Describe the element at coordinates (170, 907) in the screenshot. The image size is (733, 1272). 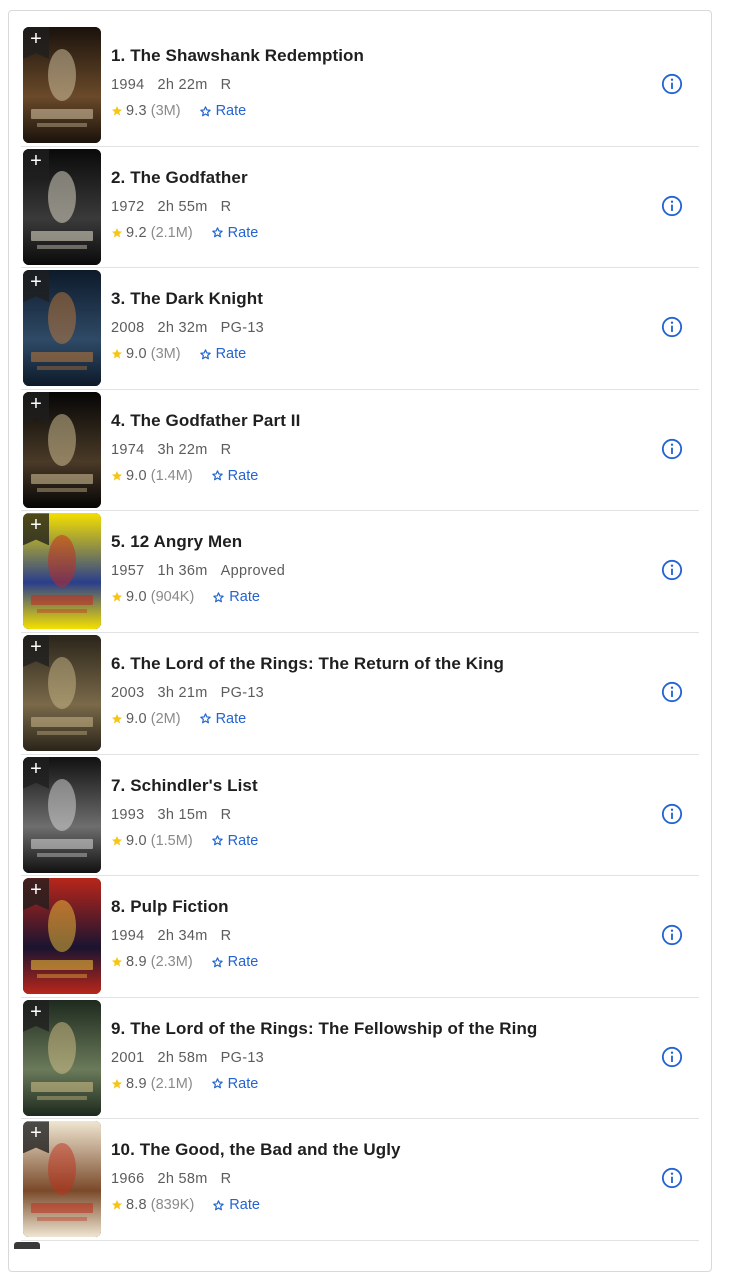
I see `movie-title: 8. Pulp Fiction` at that location.